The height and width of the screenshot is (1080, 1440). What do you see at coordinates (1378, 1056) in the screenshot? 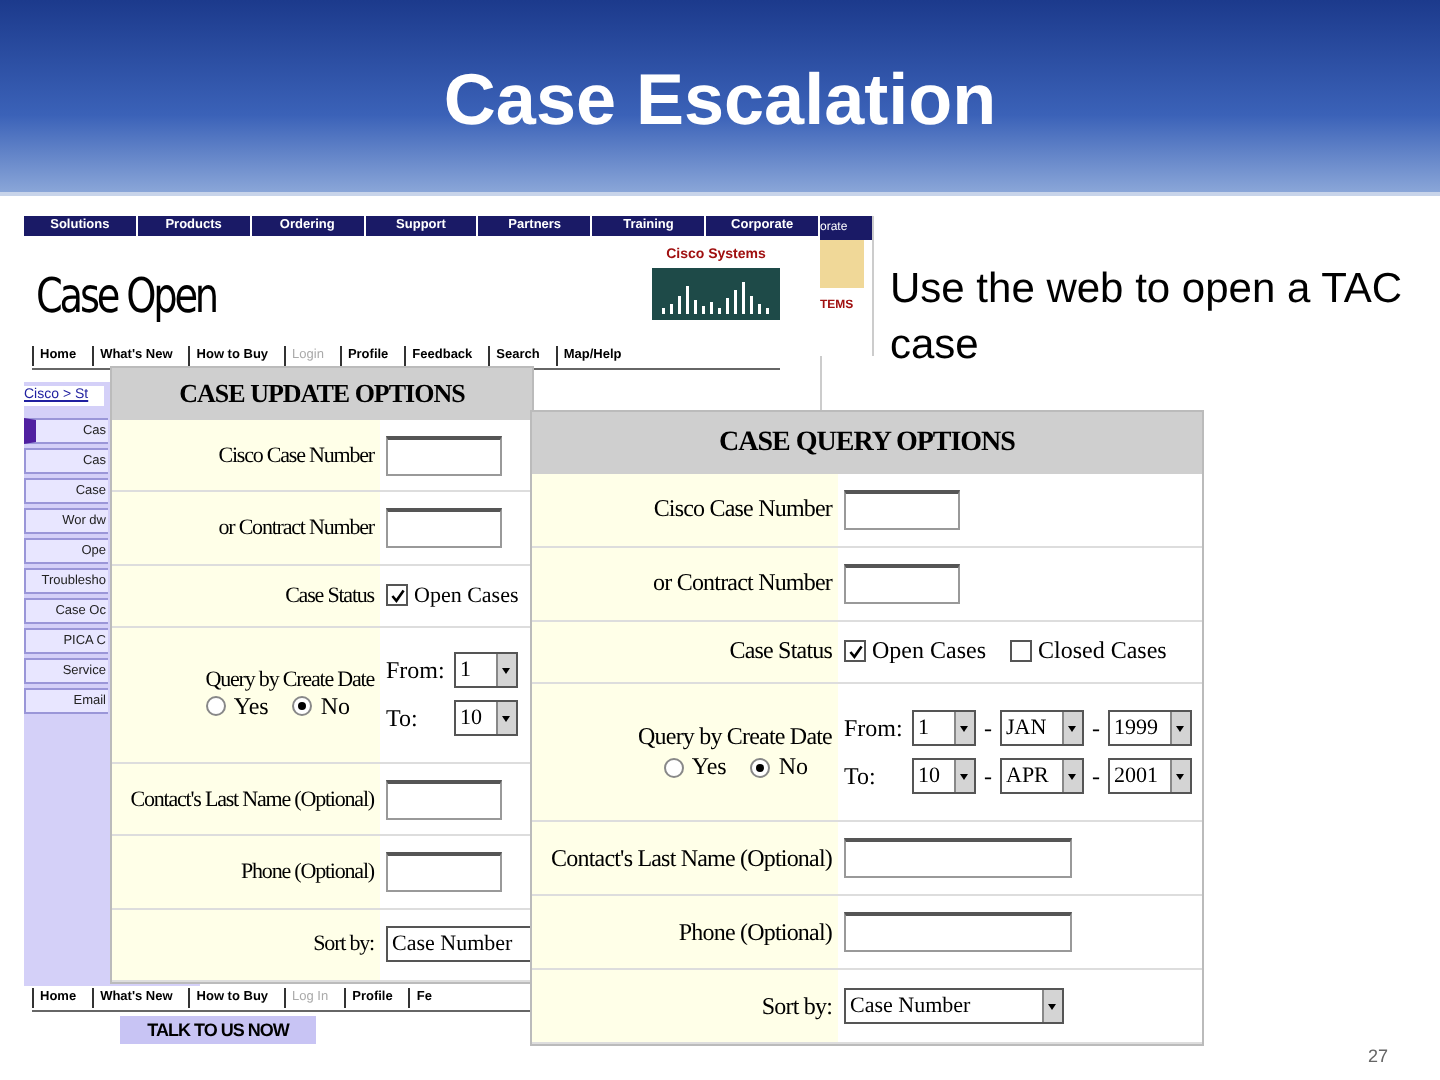
I see `page-number: 27` at bounding box center [1378, 1056].